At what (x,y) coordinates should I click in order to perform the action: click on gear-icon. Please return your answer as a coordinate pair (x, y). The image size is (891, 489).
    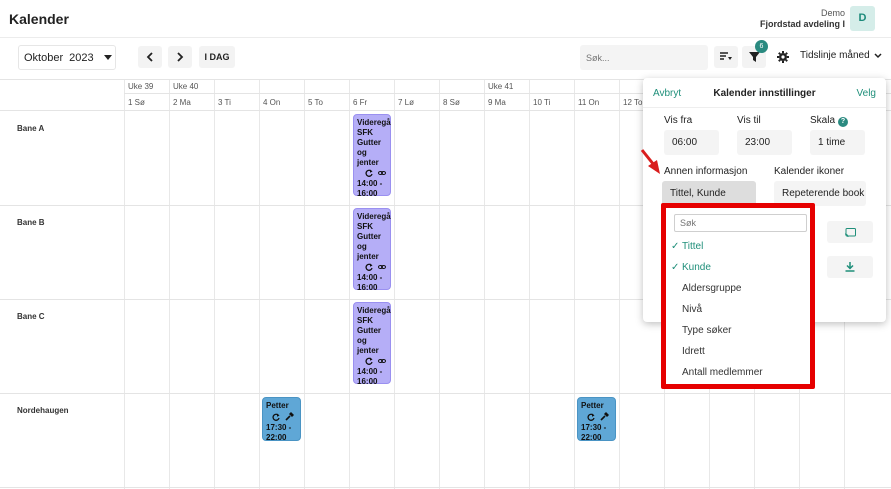
    Looking at the image, I should click on (783, 57).